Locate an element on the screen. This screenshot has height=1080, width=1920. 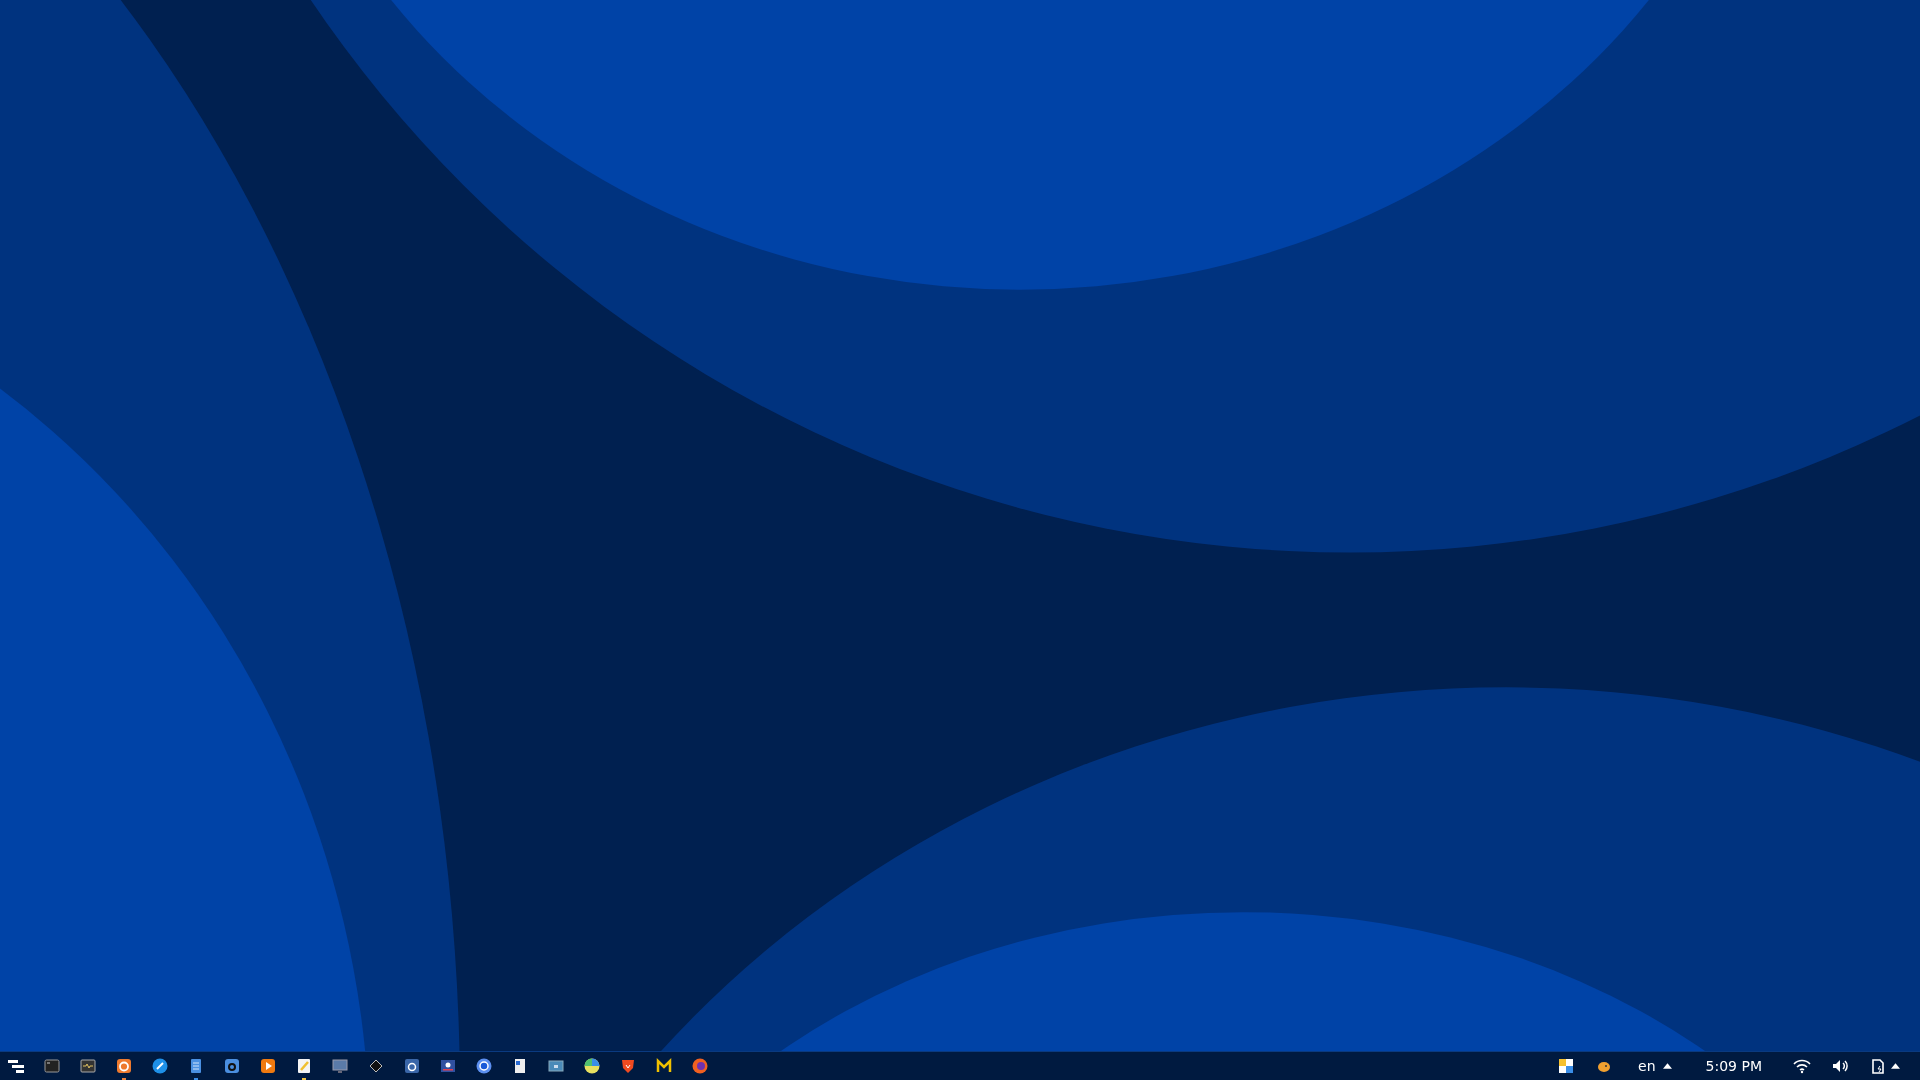
language-button: en is located at coordinates (1649, 1066).